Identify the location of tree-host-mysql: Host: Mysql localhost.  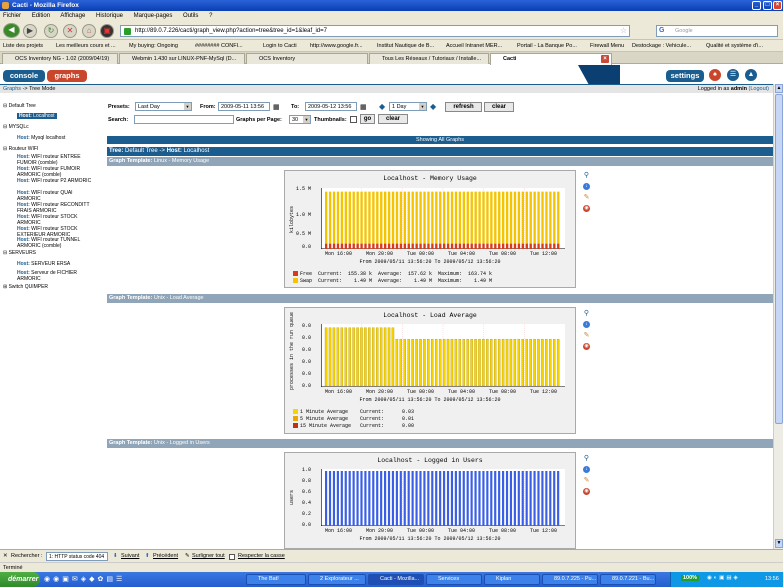
(57, 138).